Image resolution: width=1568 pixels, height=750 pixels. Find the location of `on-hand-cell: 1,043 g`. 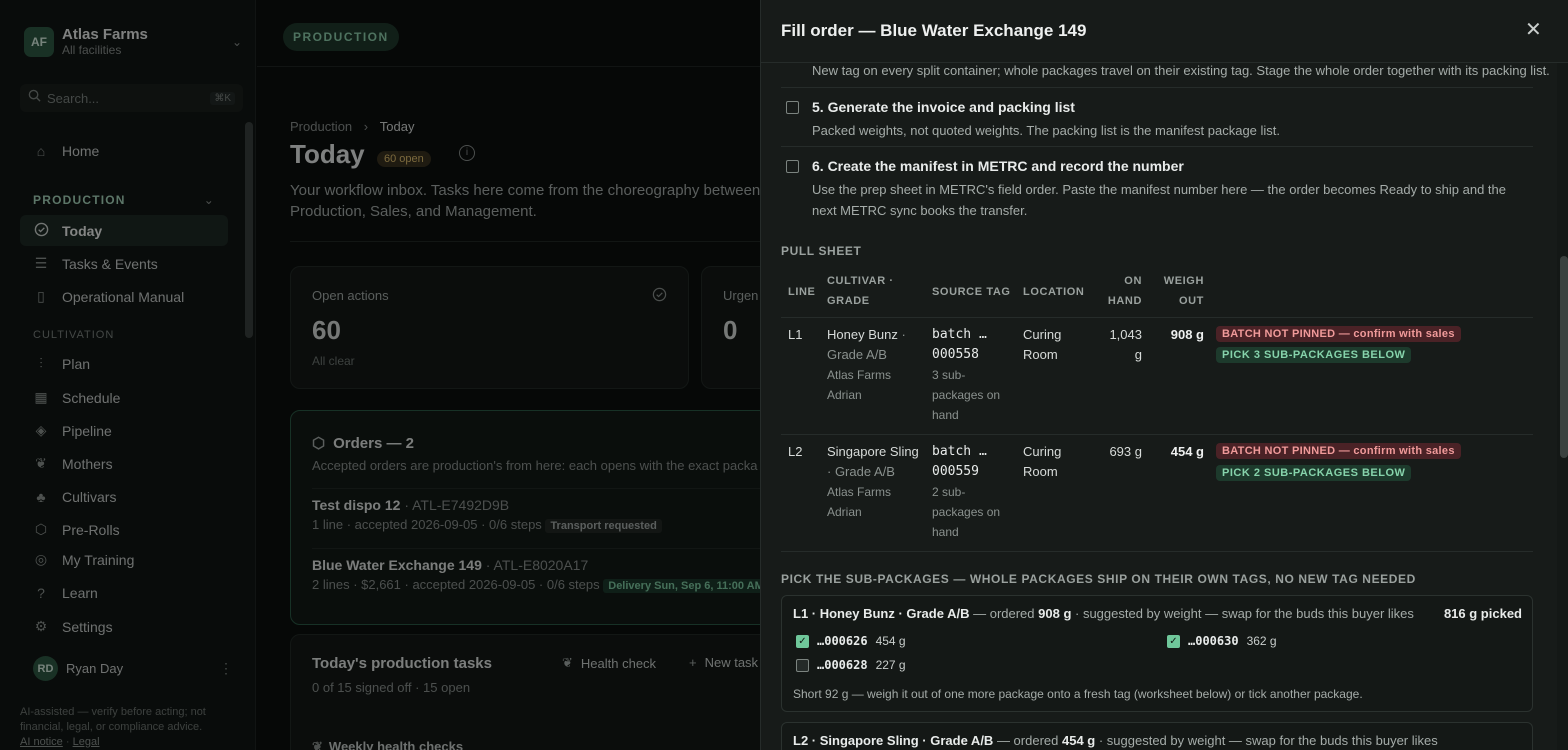

on-hand-cell: 1,043 g is located at coordinates (1125, 344).